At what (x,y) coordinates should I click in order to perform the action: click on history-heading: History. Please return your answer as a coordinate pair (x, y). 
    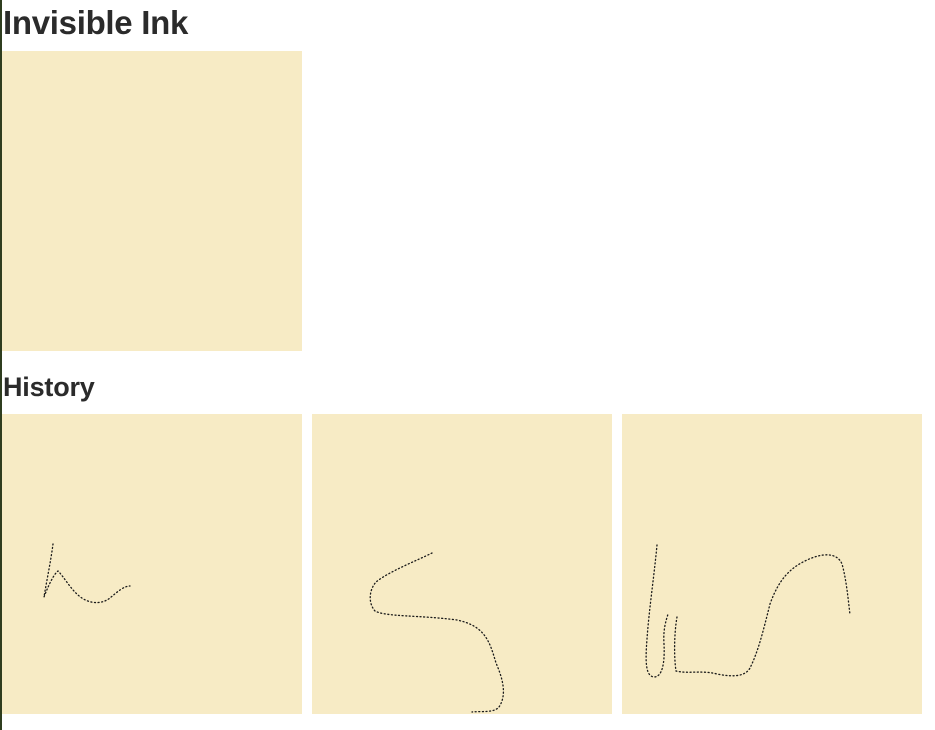
    Looking at the image, I should click on (49, 387).